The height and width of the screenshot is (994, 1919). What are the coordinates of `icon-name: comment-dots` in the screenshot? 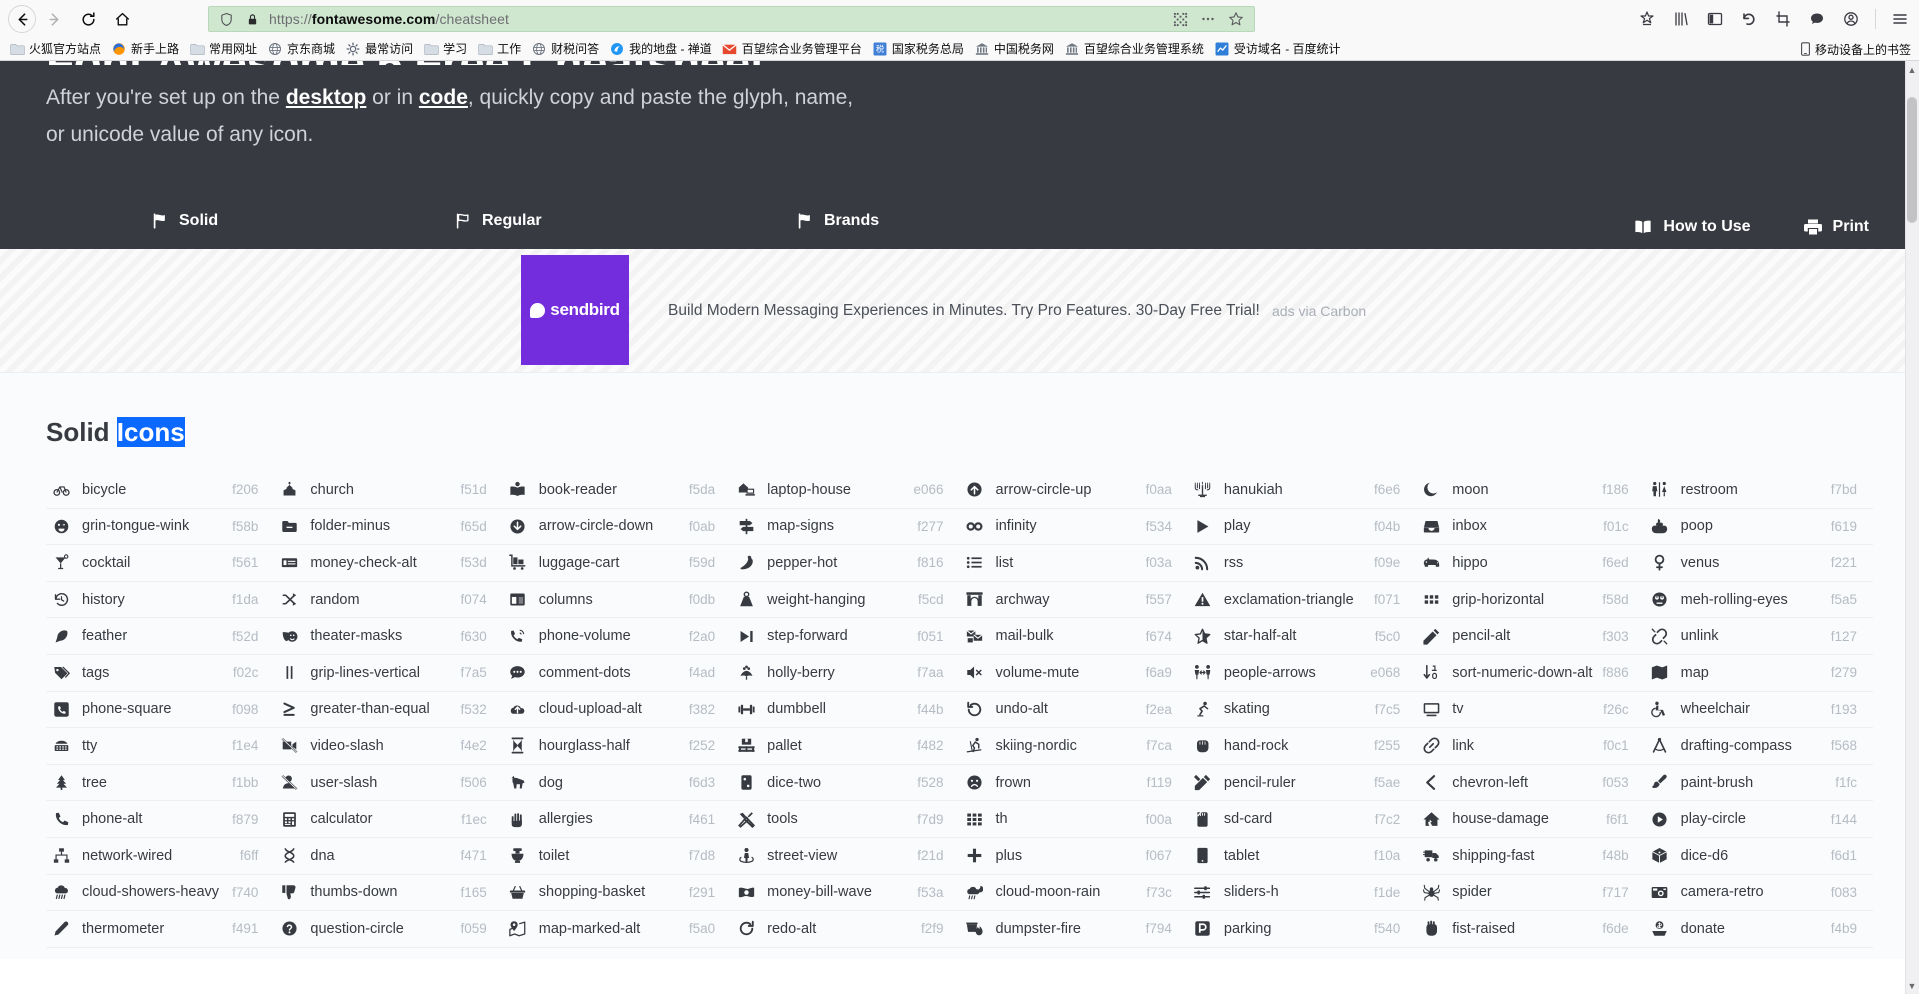 It's located at (608, 673).